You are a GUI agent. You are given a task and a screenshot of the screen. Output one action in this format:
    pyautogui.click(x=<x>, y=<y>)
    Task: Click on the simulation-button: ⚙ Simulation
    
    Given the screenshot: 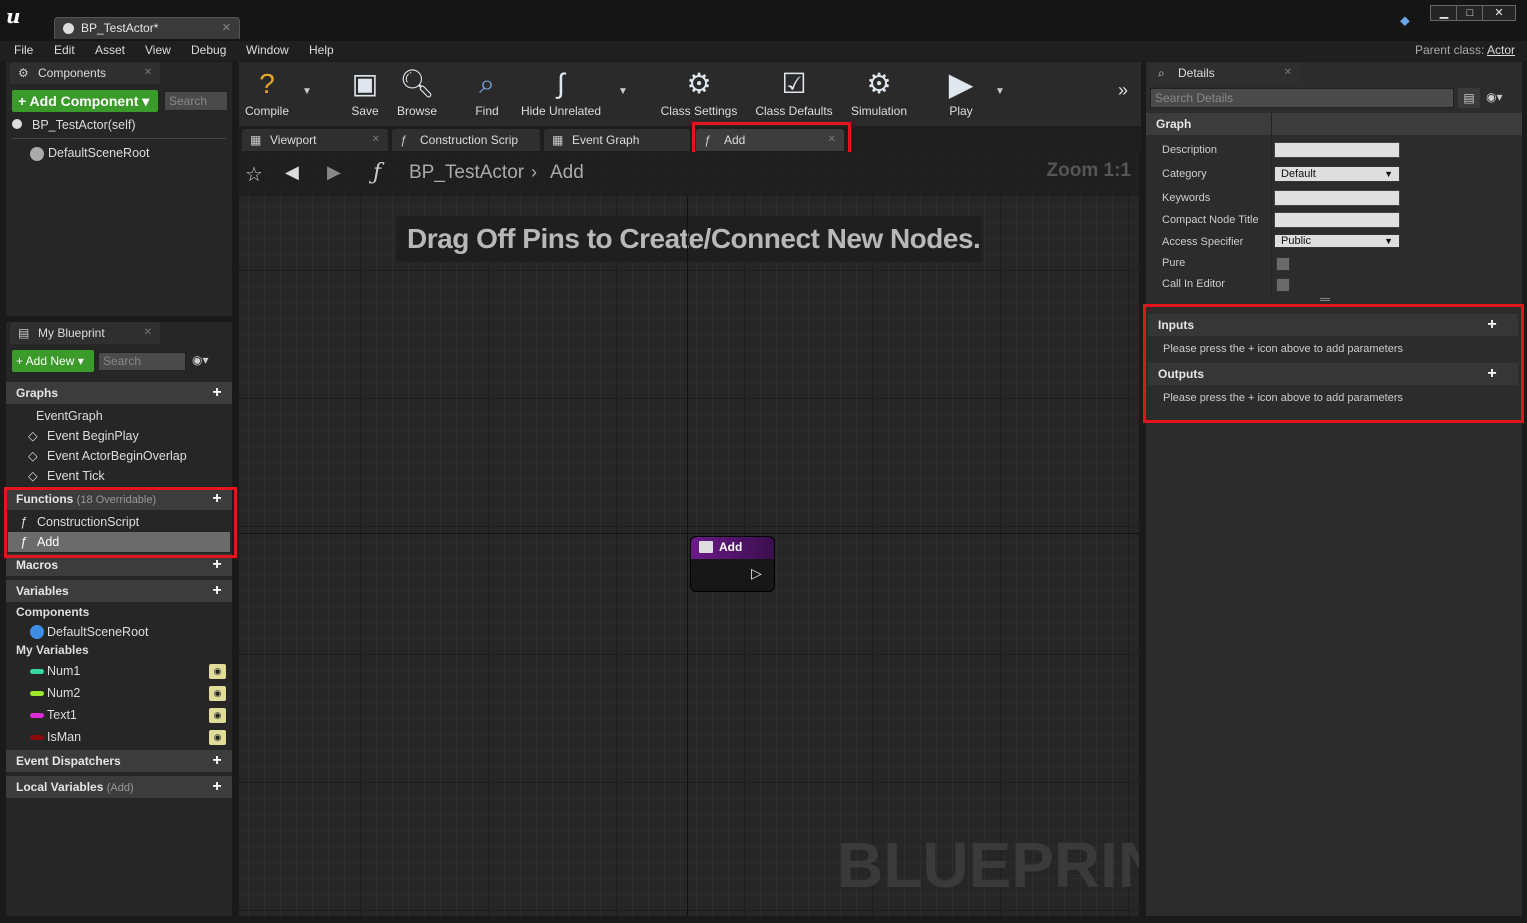 What is the action you would take?
    pyautogui.click(x=879, y=93)
    